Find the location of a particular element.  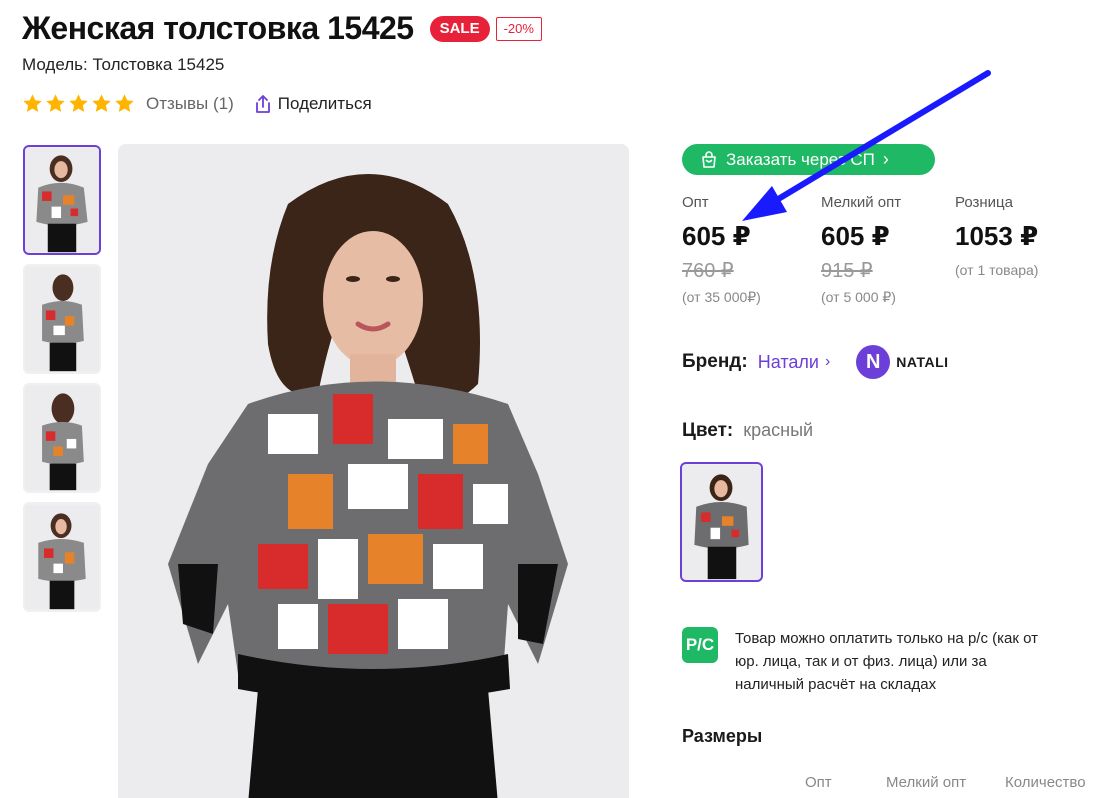

sizes-title: Размеры is located at coordinates (722, 736).